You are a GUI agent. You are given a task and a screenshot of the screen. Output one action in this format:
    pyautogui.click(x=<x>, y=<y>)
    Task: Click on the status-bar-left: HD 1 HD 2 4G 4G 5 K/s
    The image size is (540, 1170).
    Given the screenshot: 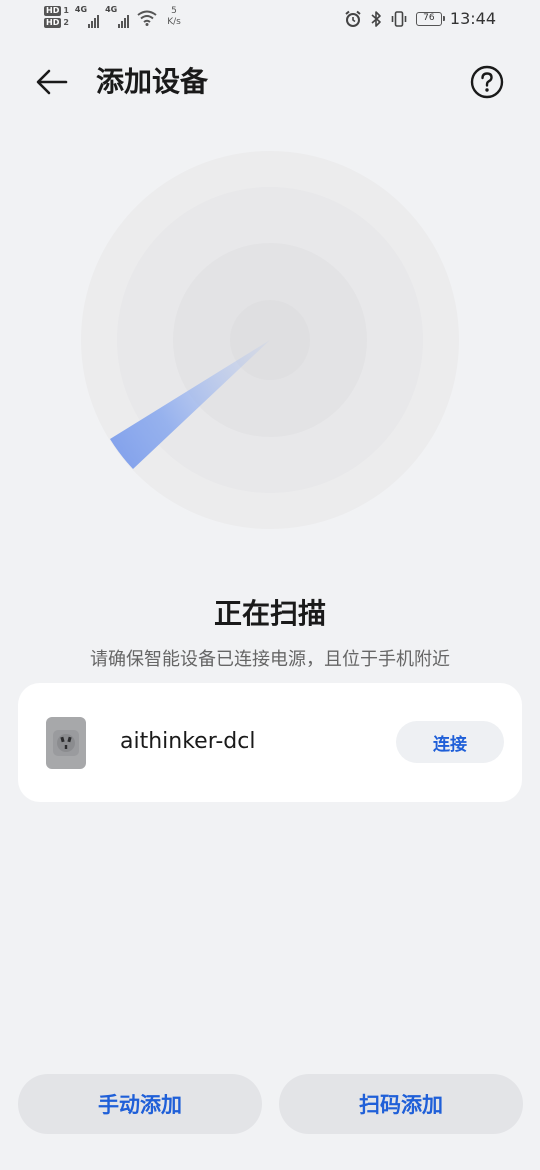 What is the action you would take?
    pyautogui.click(x=112, y=17)
    